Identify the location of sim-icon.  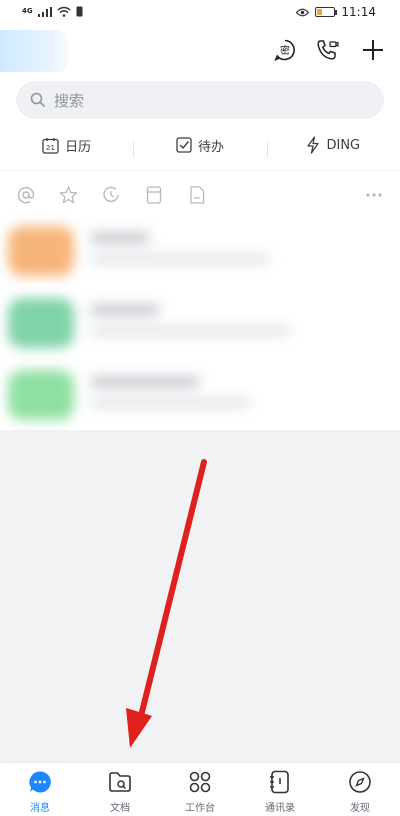
(79, 11).